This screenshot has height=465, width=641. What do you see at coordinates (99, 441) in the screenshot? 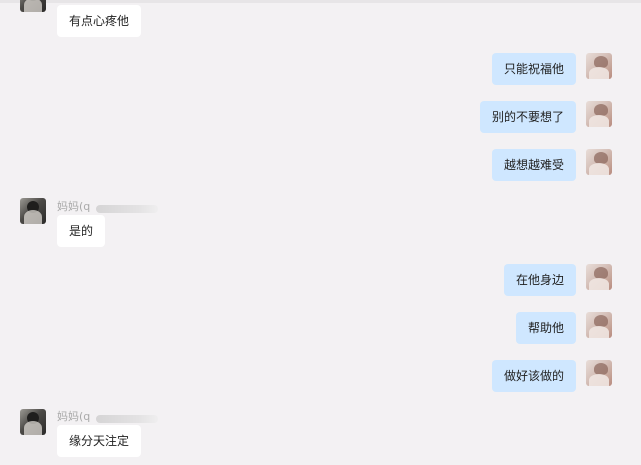
I see `message-bubble: 缘分天注定` at bounding box center [99, 441].